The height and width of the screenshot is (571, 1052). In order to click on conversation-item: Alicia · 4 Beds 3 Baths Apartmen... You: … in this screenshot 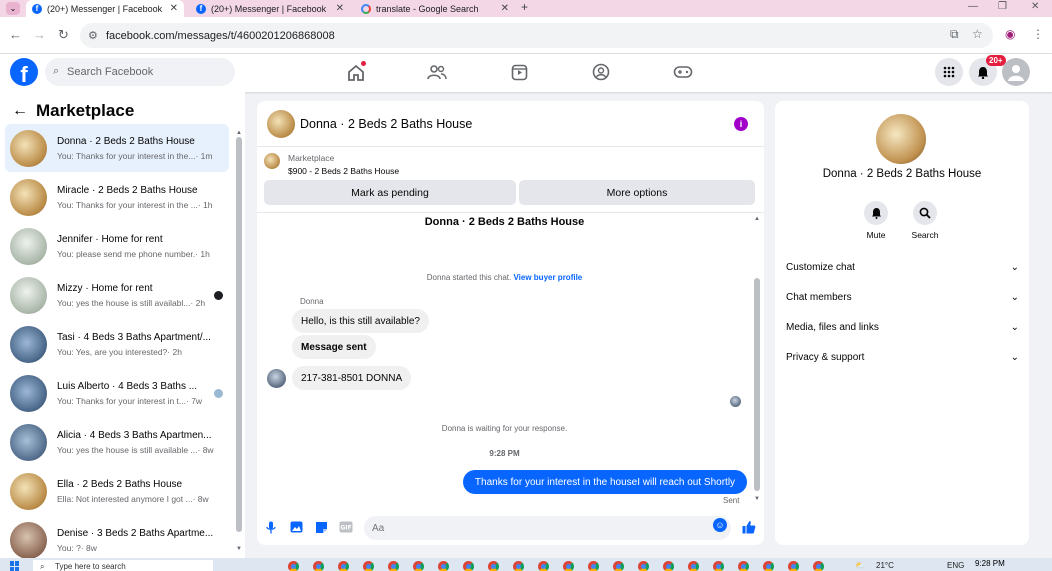, I will do `click(117, 442)`.